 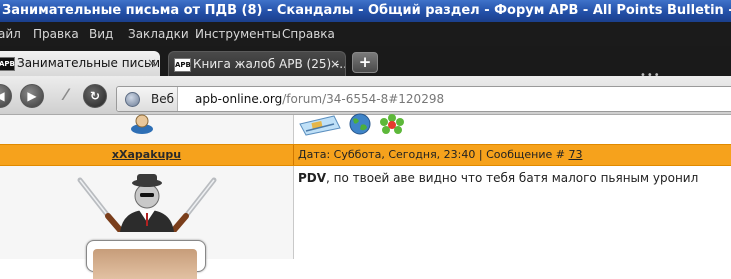 I want to click on header-divider, so click(x=293, y=155).